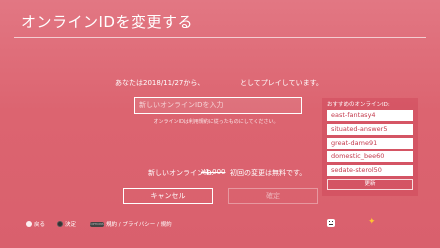 This screenshot has width=440, height=248. I want to click on suggestion-item: east-fantasy4, so click(370, 115).